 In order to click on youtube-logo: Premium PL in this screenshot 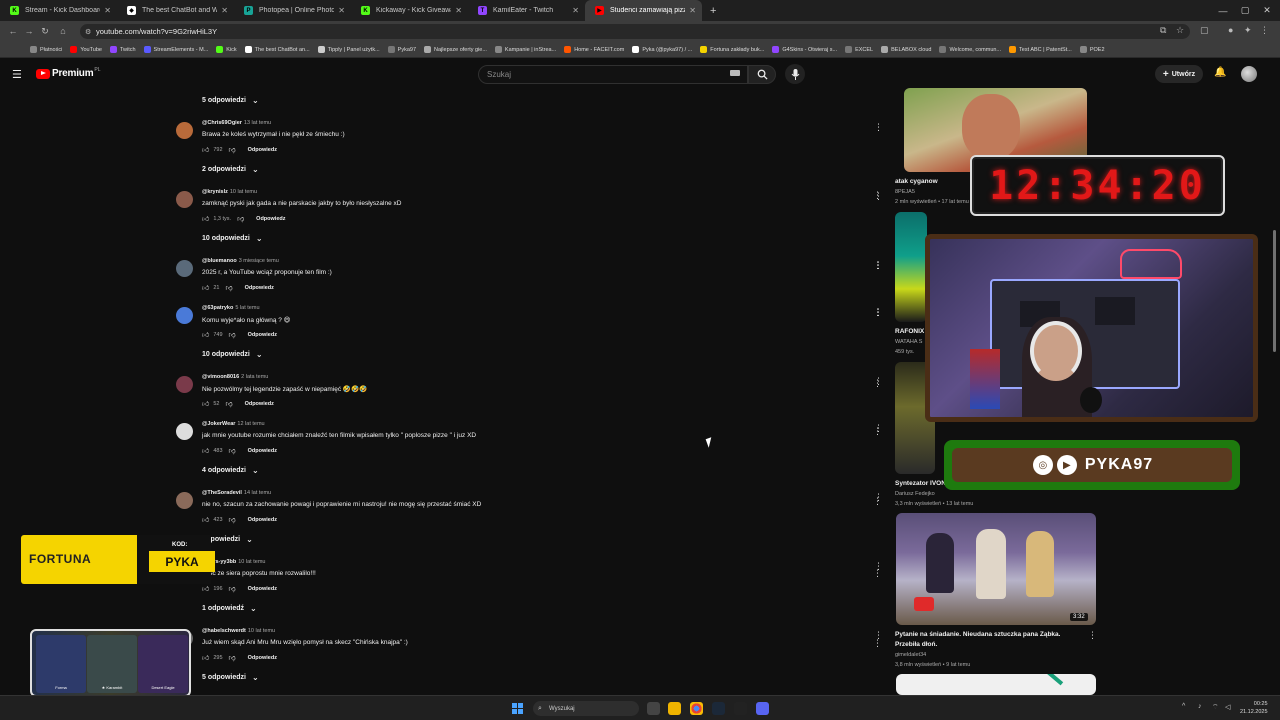, I will do `click(68, 73)`.